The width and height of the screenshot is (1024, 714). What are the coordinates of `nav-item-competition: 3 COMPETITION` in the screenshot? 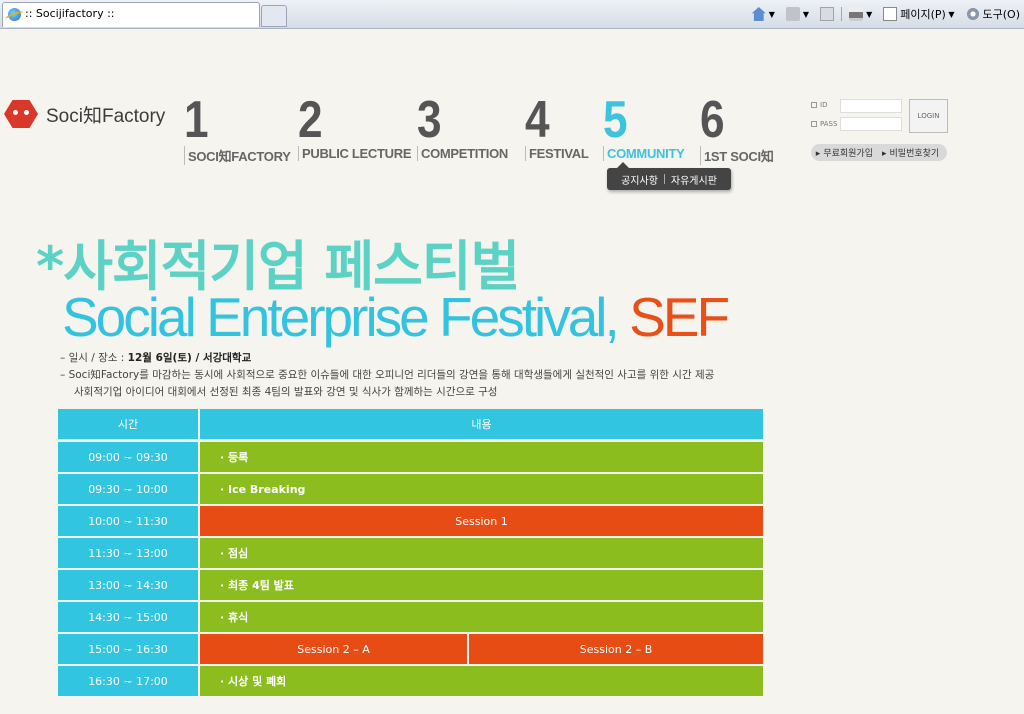 It's located at (462, 127).